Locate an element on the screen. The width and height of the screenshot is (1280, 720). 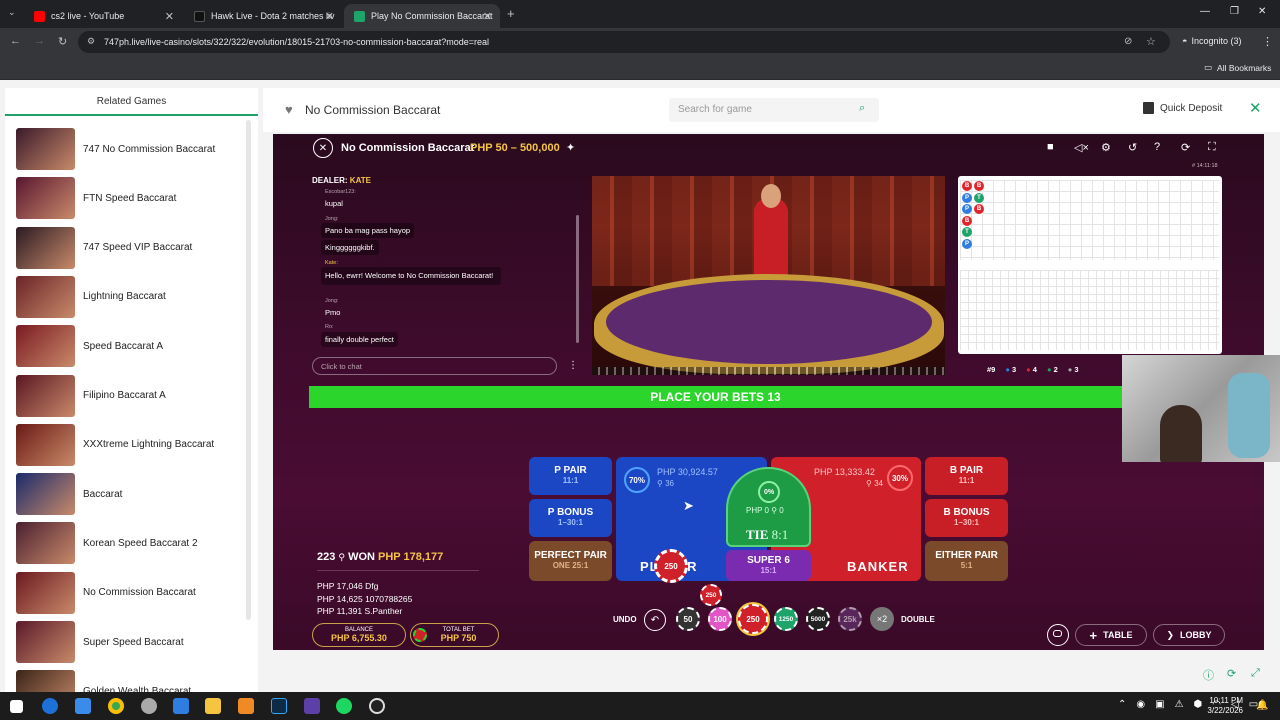
search-icon: ⌕ is located at coordinates (862, 108).